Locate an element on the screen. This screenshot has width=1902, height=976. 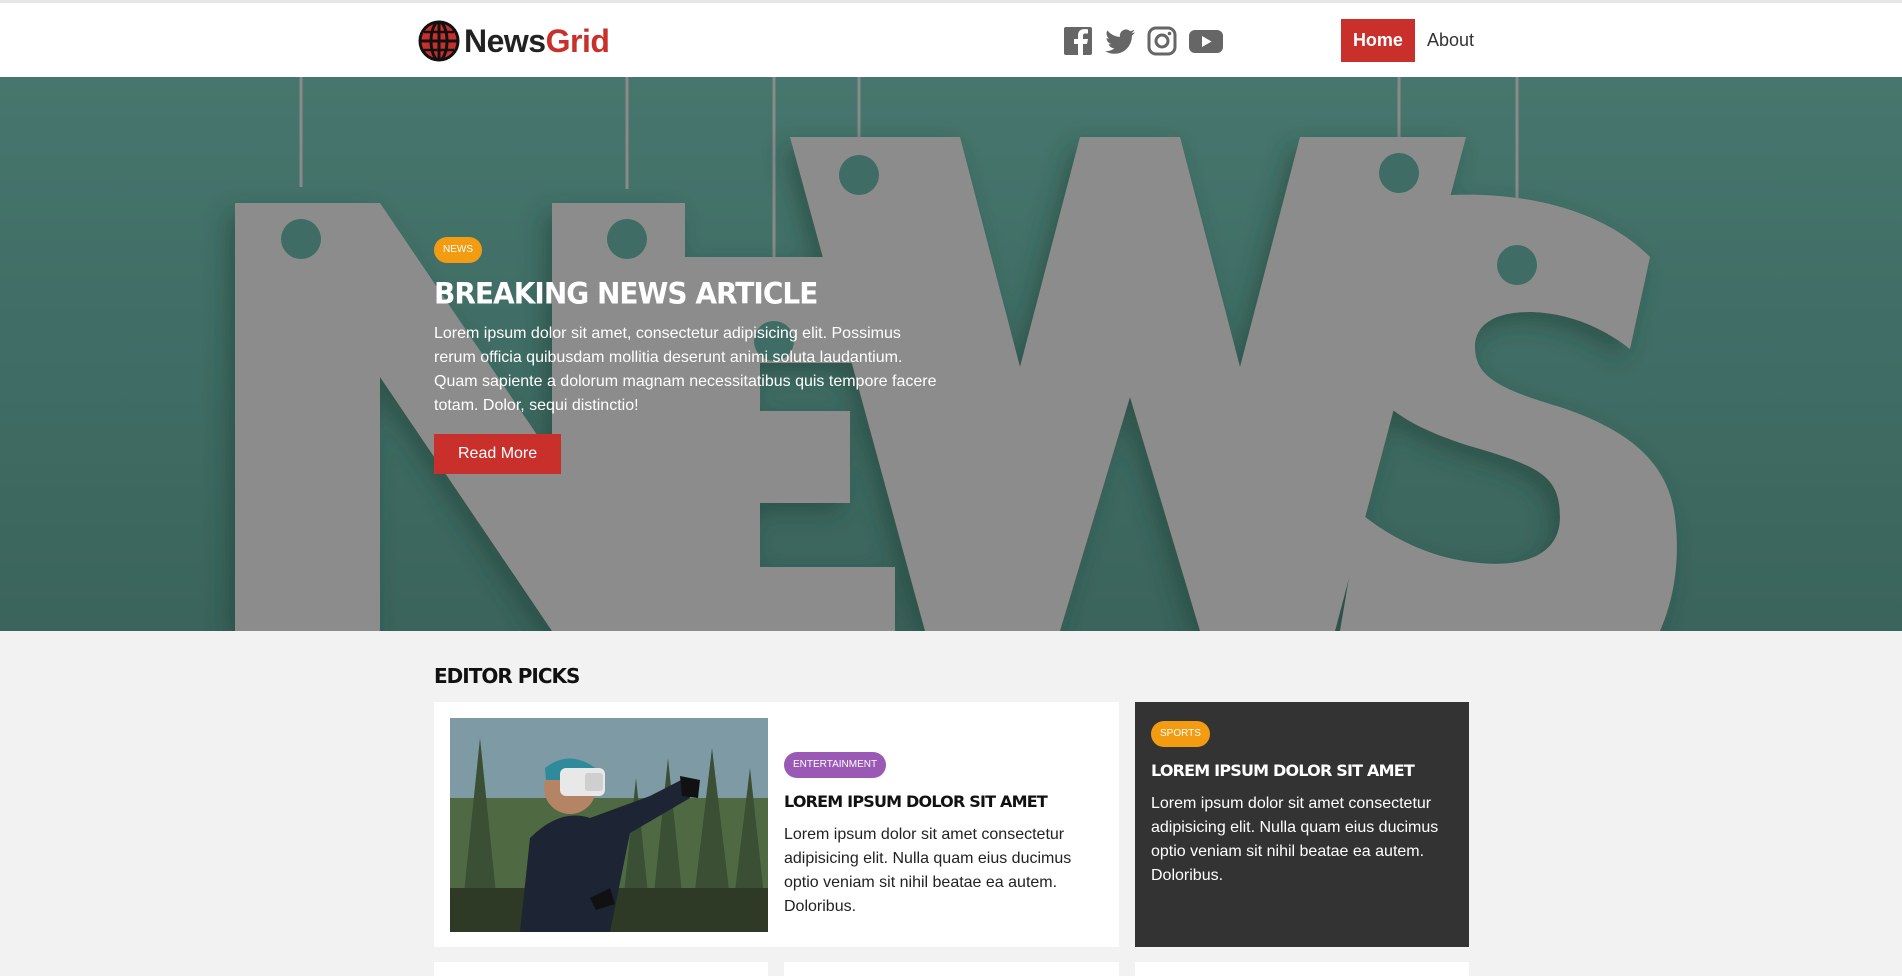
brand-part-1: News is located at coordinates (505, 40).